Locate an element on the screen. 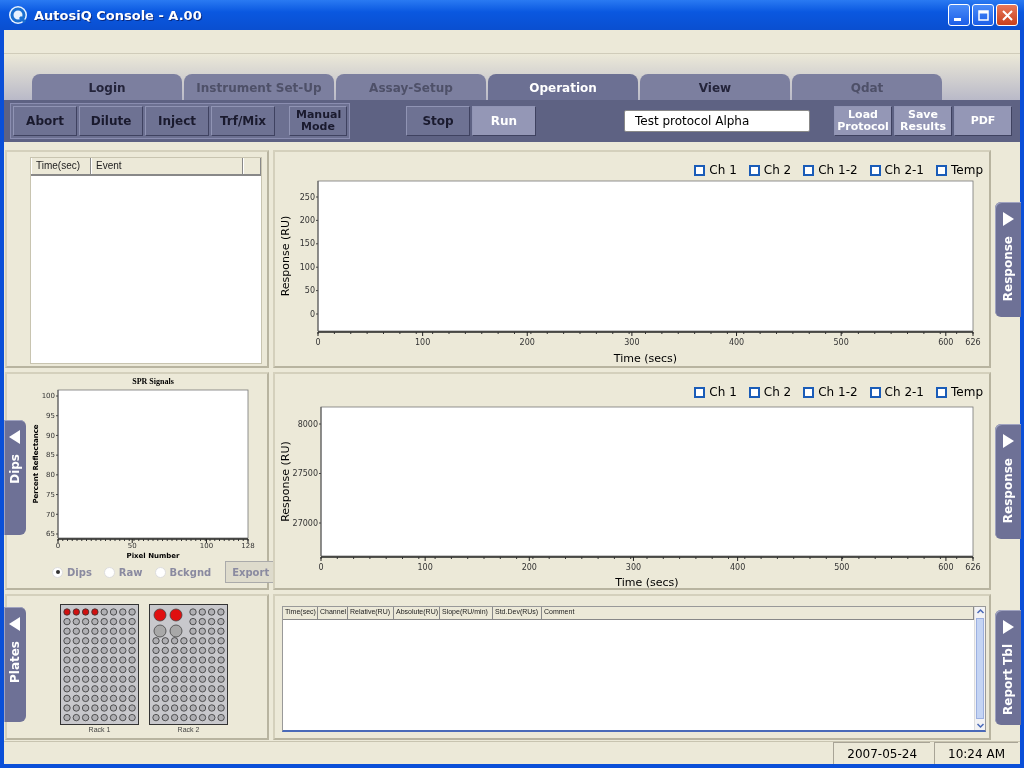  channel-checkbox: Ch 2-1 is located at coordinates (896, 392).